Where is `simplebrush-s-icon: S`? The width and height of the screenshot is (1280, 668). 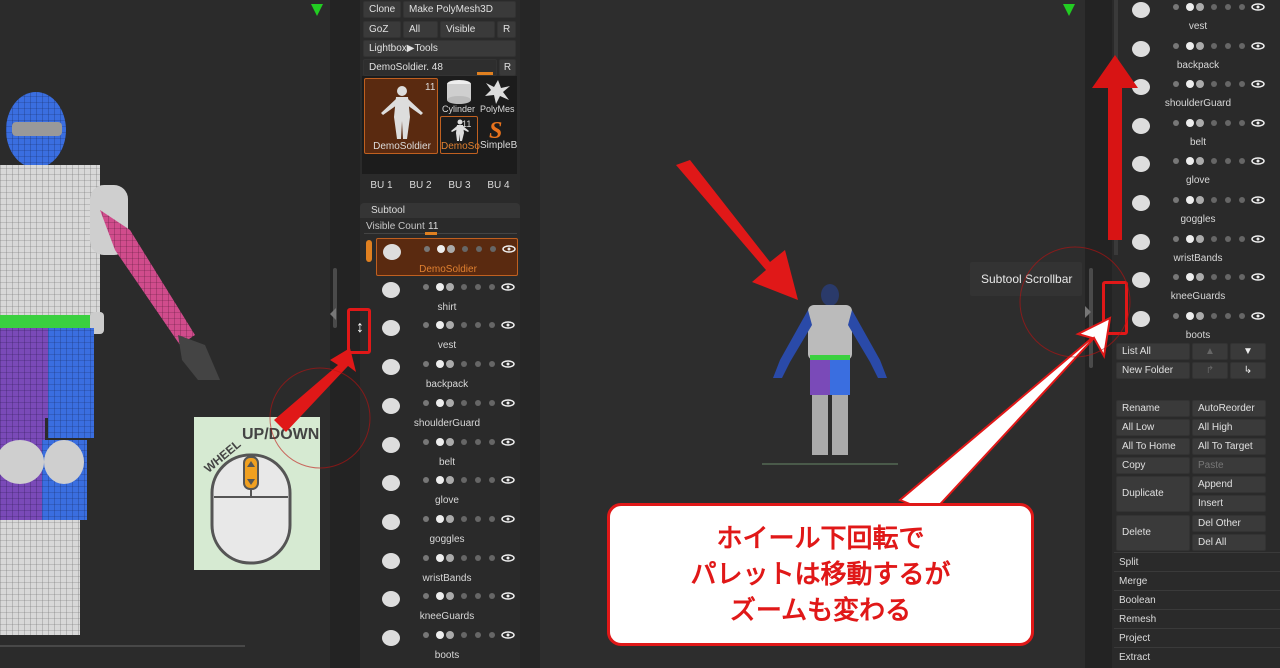
simplebrush-s-icon: S is located at coordinates (495, 131).